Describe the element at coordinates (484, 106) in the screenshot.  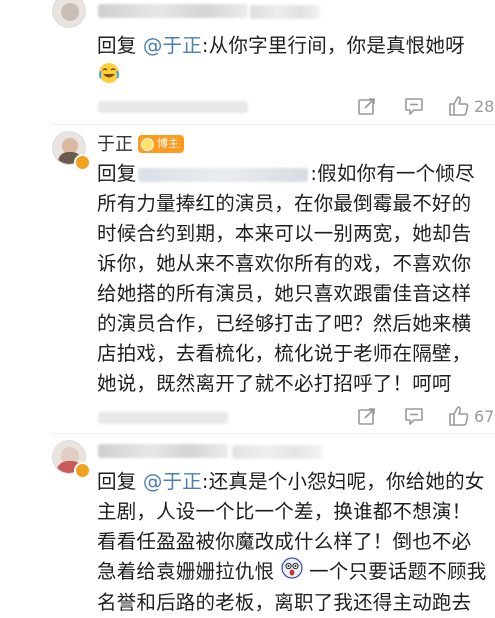
I see `like-count: 28` at that location.